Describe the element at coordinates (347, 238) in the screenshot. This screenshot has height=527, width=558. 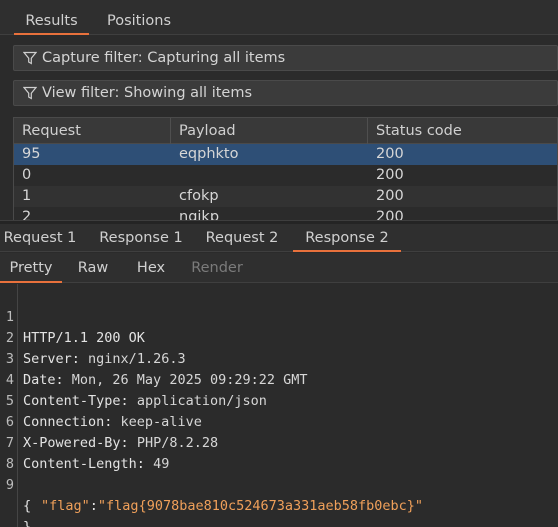
I see `tab-response-2: Response 2` at that location.